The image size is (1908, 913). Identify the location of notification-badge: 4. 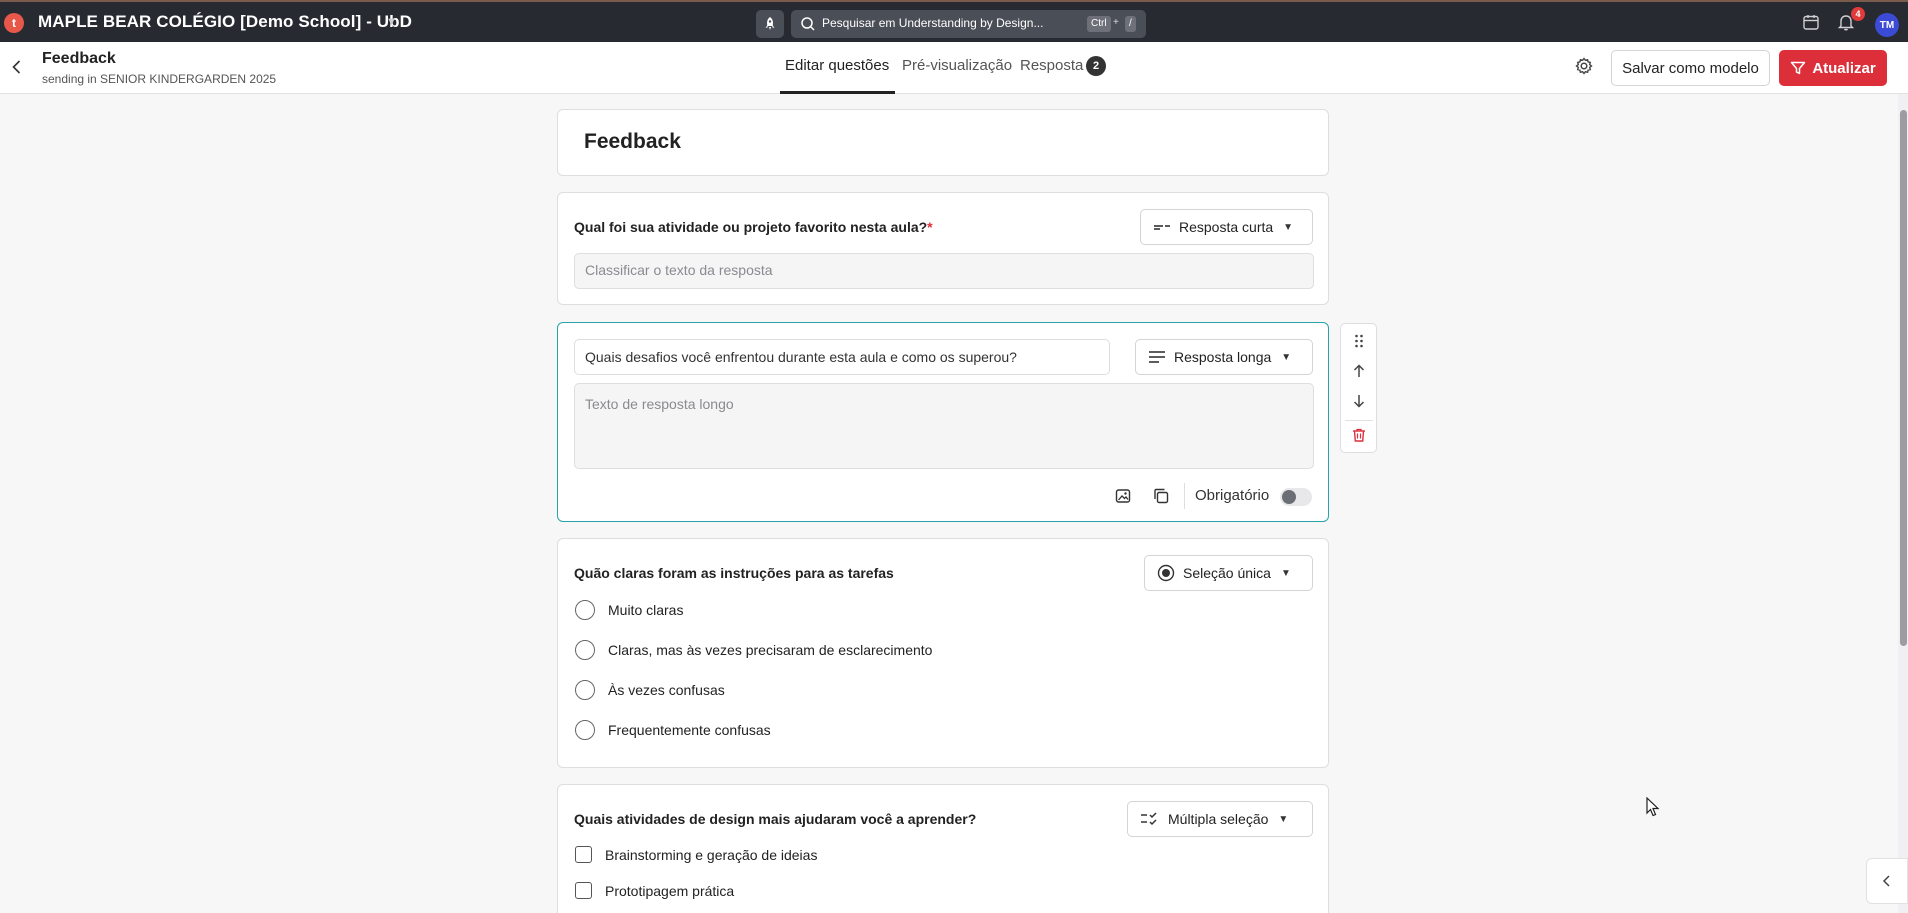
(1858, 14).